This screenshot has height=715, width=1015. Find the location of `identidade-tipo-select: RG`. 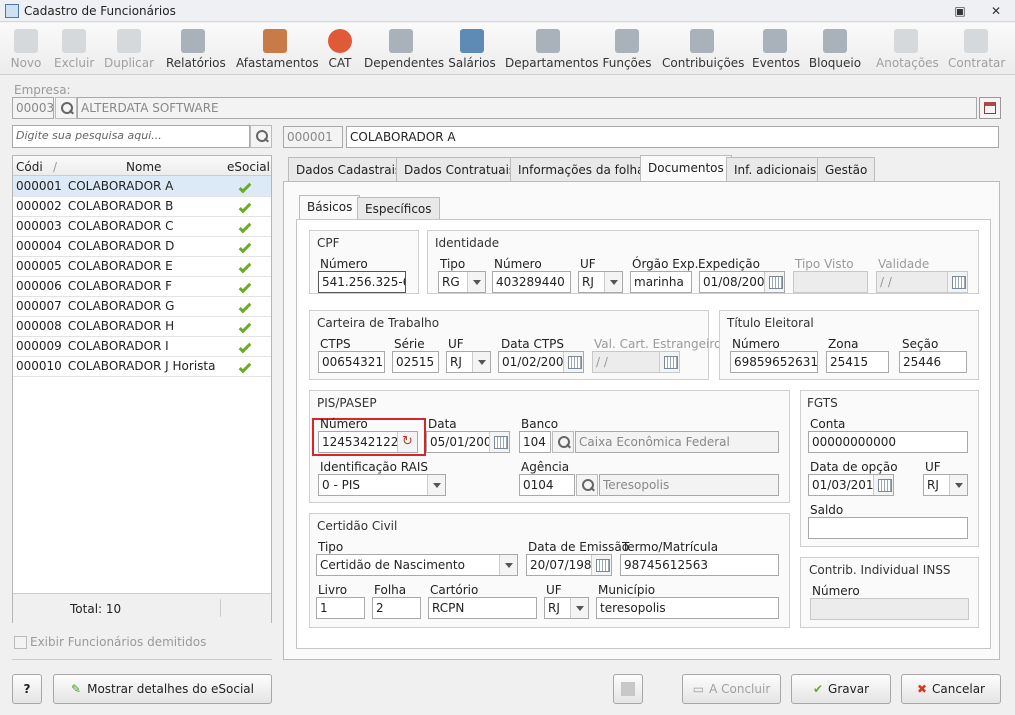

identidade-tipo-select: RG is located at coordinates (462, 282).